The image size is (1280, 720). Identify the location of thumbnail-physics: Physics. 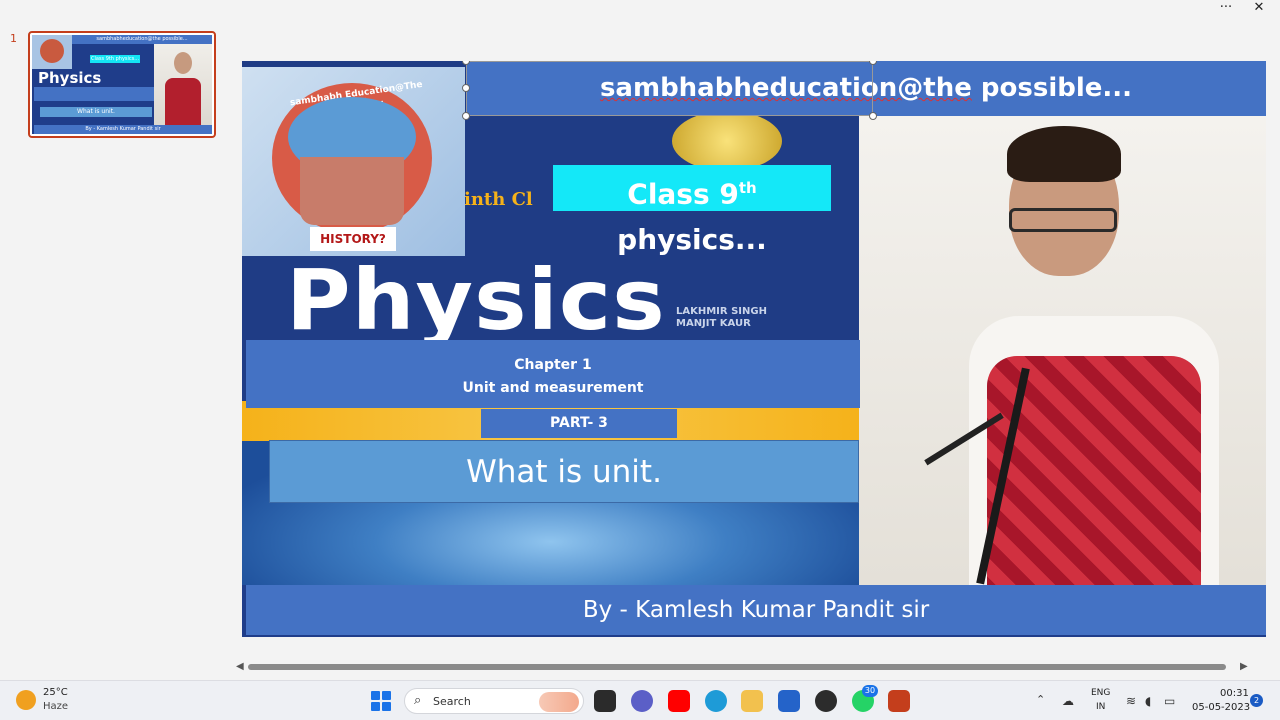
(70, 78).